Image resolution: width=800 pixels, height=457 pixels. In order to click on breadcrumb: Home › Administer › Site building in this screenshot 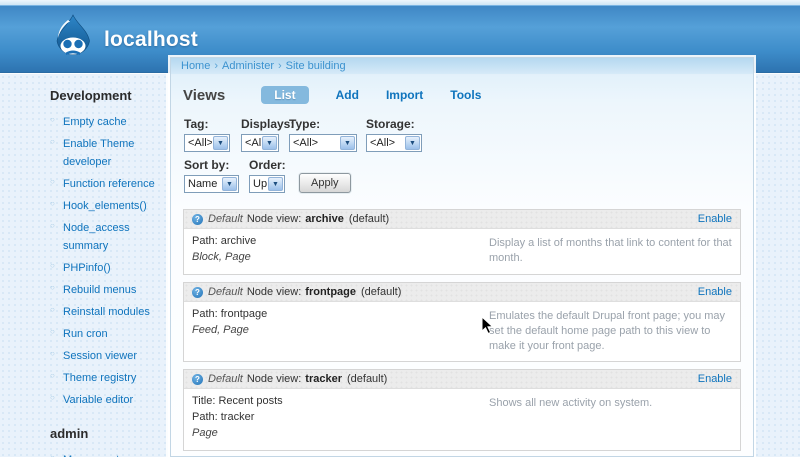, I will do `click(462, 66)`.